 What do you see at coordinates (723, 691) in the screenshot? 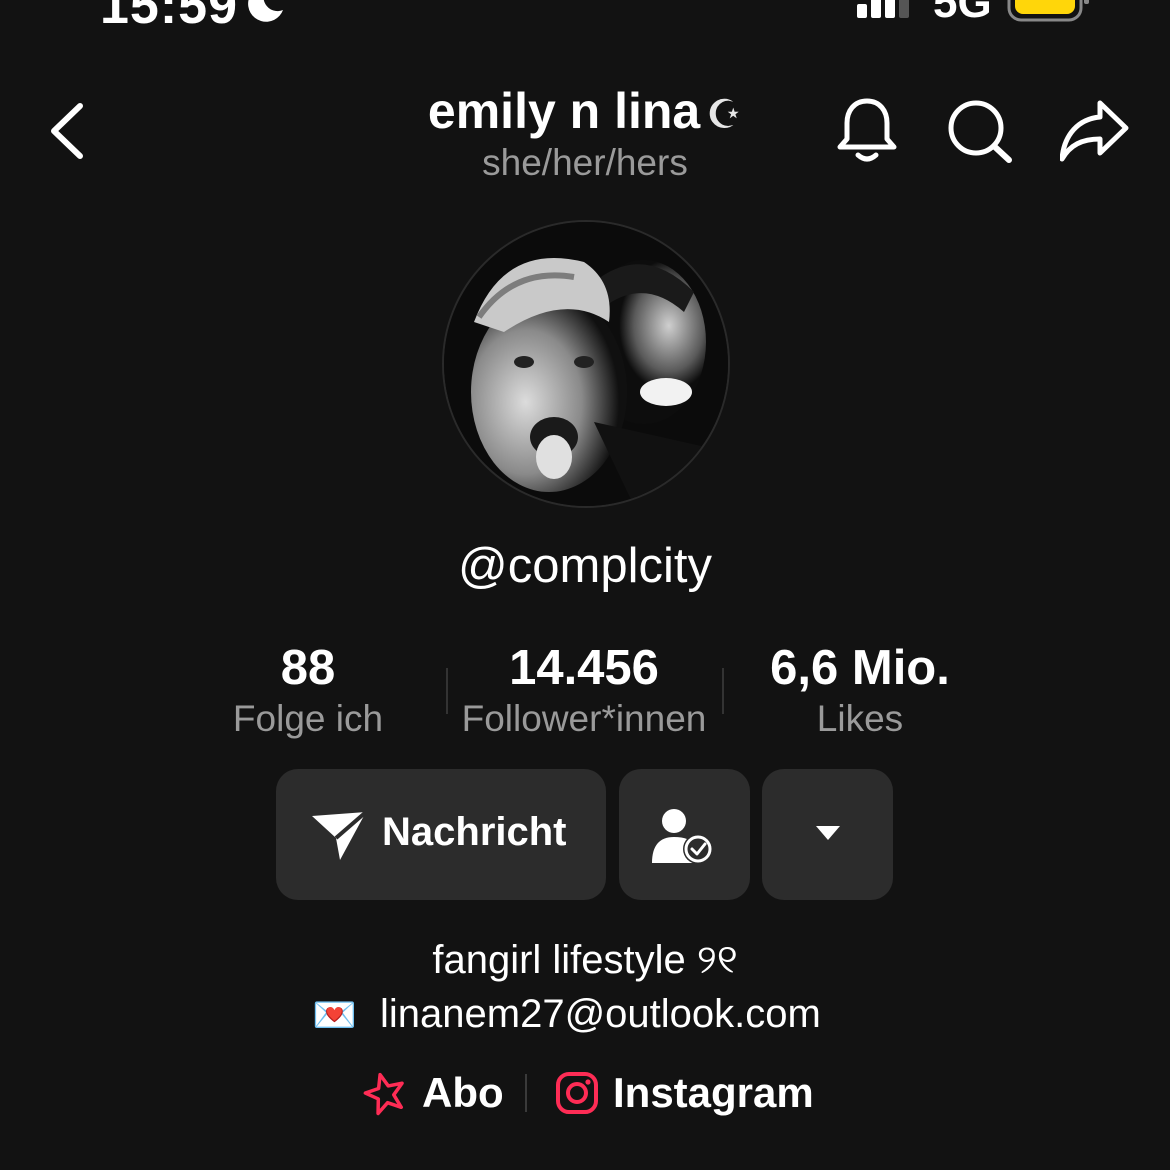
I see `stat-divider` at bounding box center [723, 691].